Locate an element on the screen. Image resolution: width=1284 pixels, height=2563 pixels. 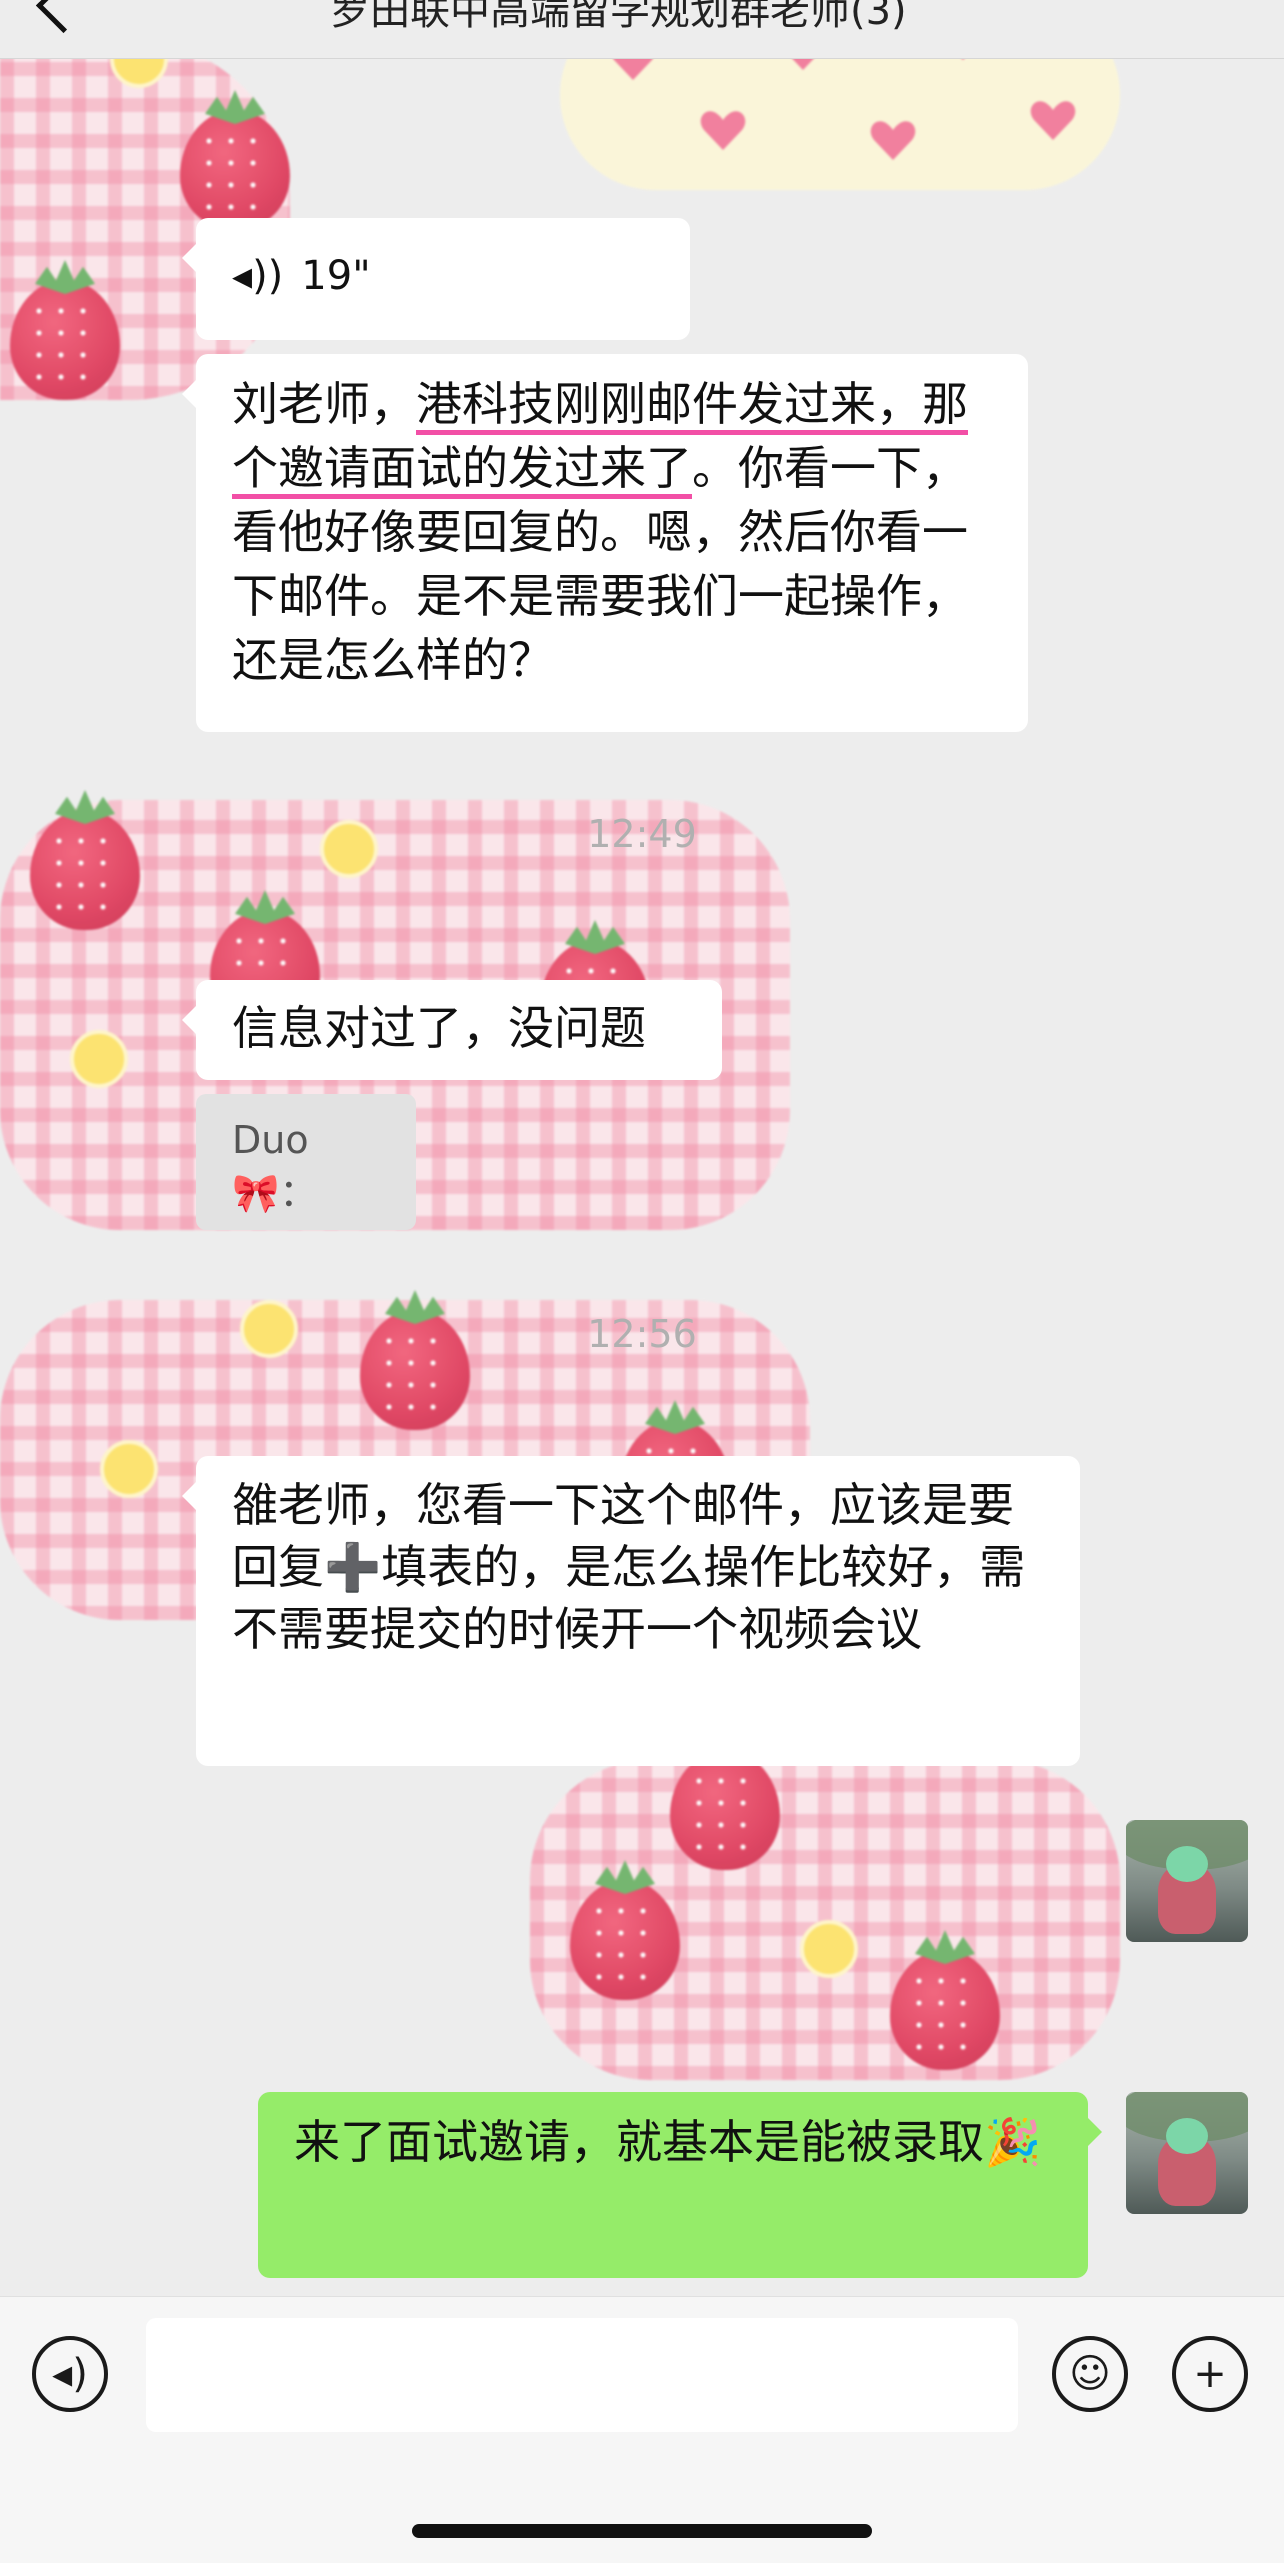
message-input is located at coordinates (582, 2375).